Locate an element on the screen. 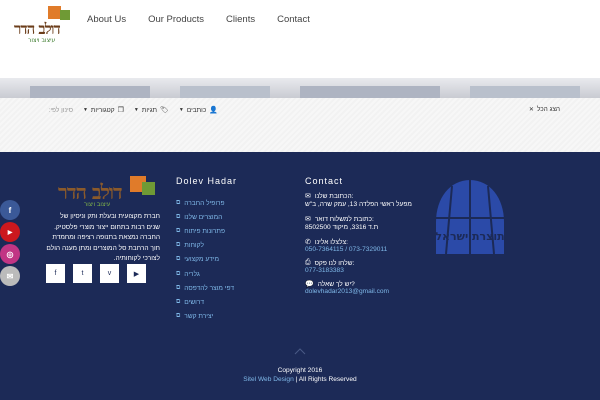  emblem-text: תוצרת ישראל is located at coordinates (469, 236).